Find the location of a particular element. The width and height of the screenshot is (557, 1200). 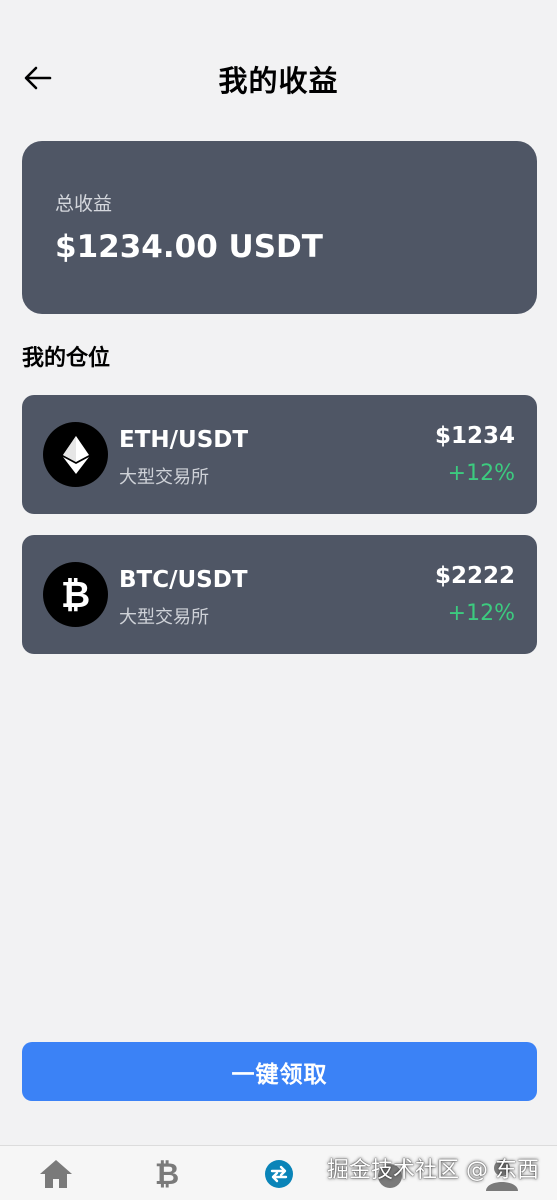

position-amount: $2222 is located at coordinates (474, 576).